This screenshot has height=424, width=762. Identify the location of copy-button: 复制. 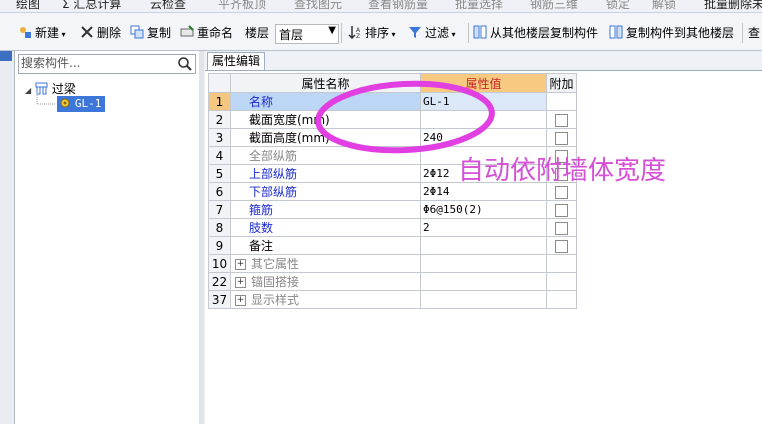
(150, 33).